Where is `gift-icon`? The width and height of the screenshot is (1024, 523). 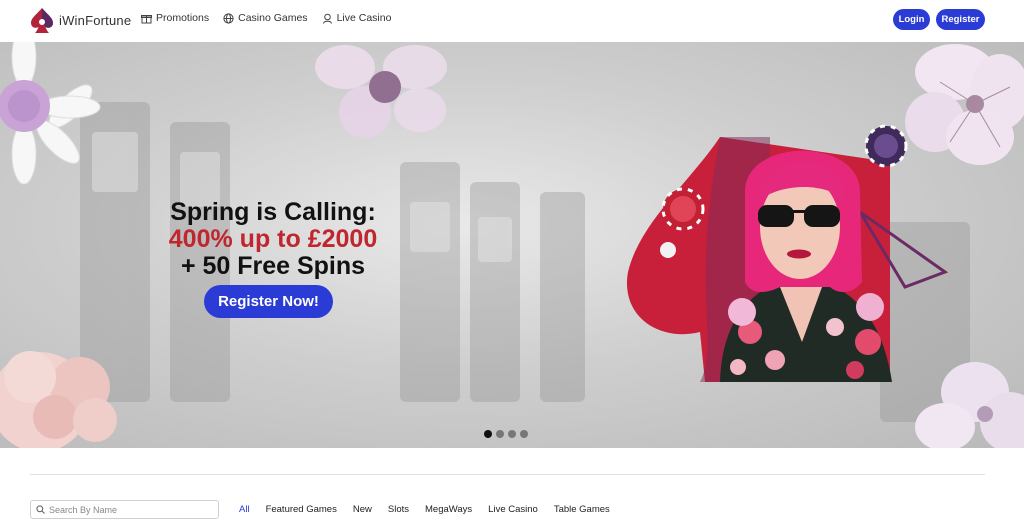 gift-icon is located at coordinates (146, 18).